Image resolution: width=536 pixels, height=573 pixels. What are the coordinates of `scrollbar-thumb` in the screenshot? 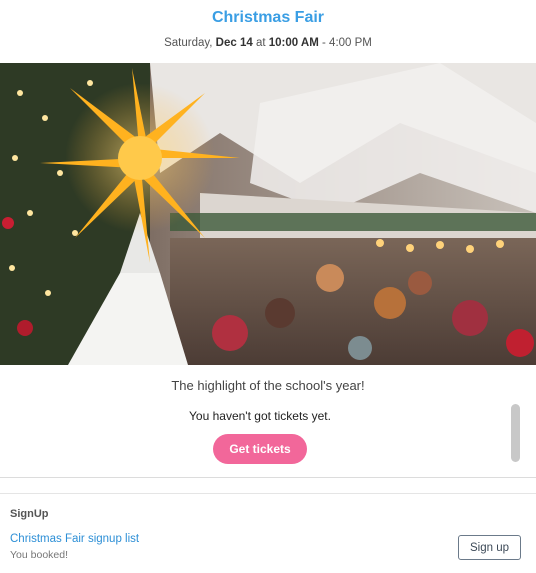 It's located at (515, 433).